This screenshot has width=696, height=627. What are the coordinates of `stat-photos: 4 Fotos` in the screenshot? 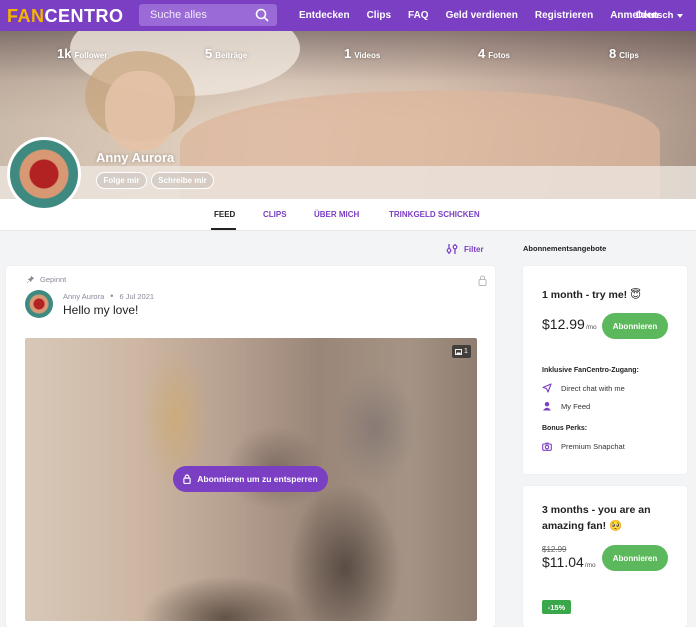 It's located at (494, 54).